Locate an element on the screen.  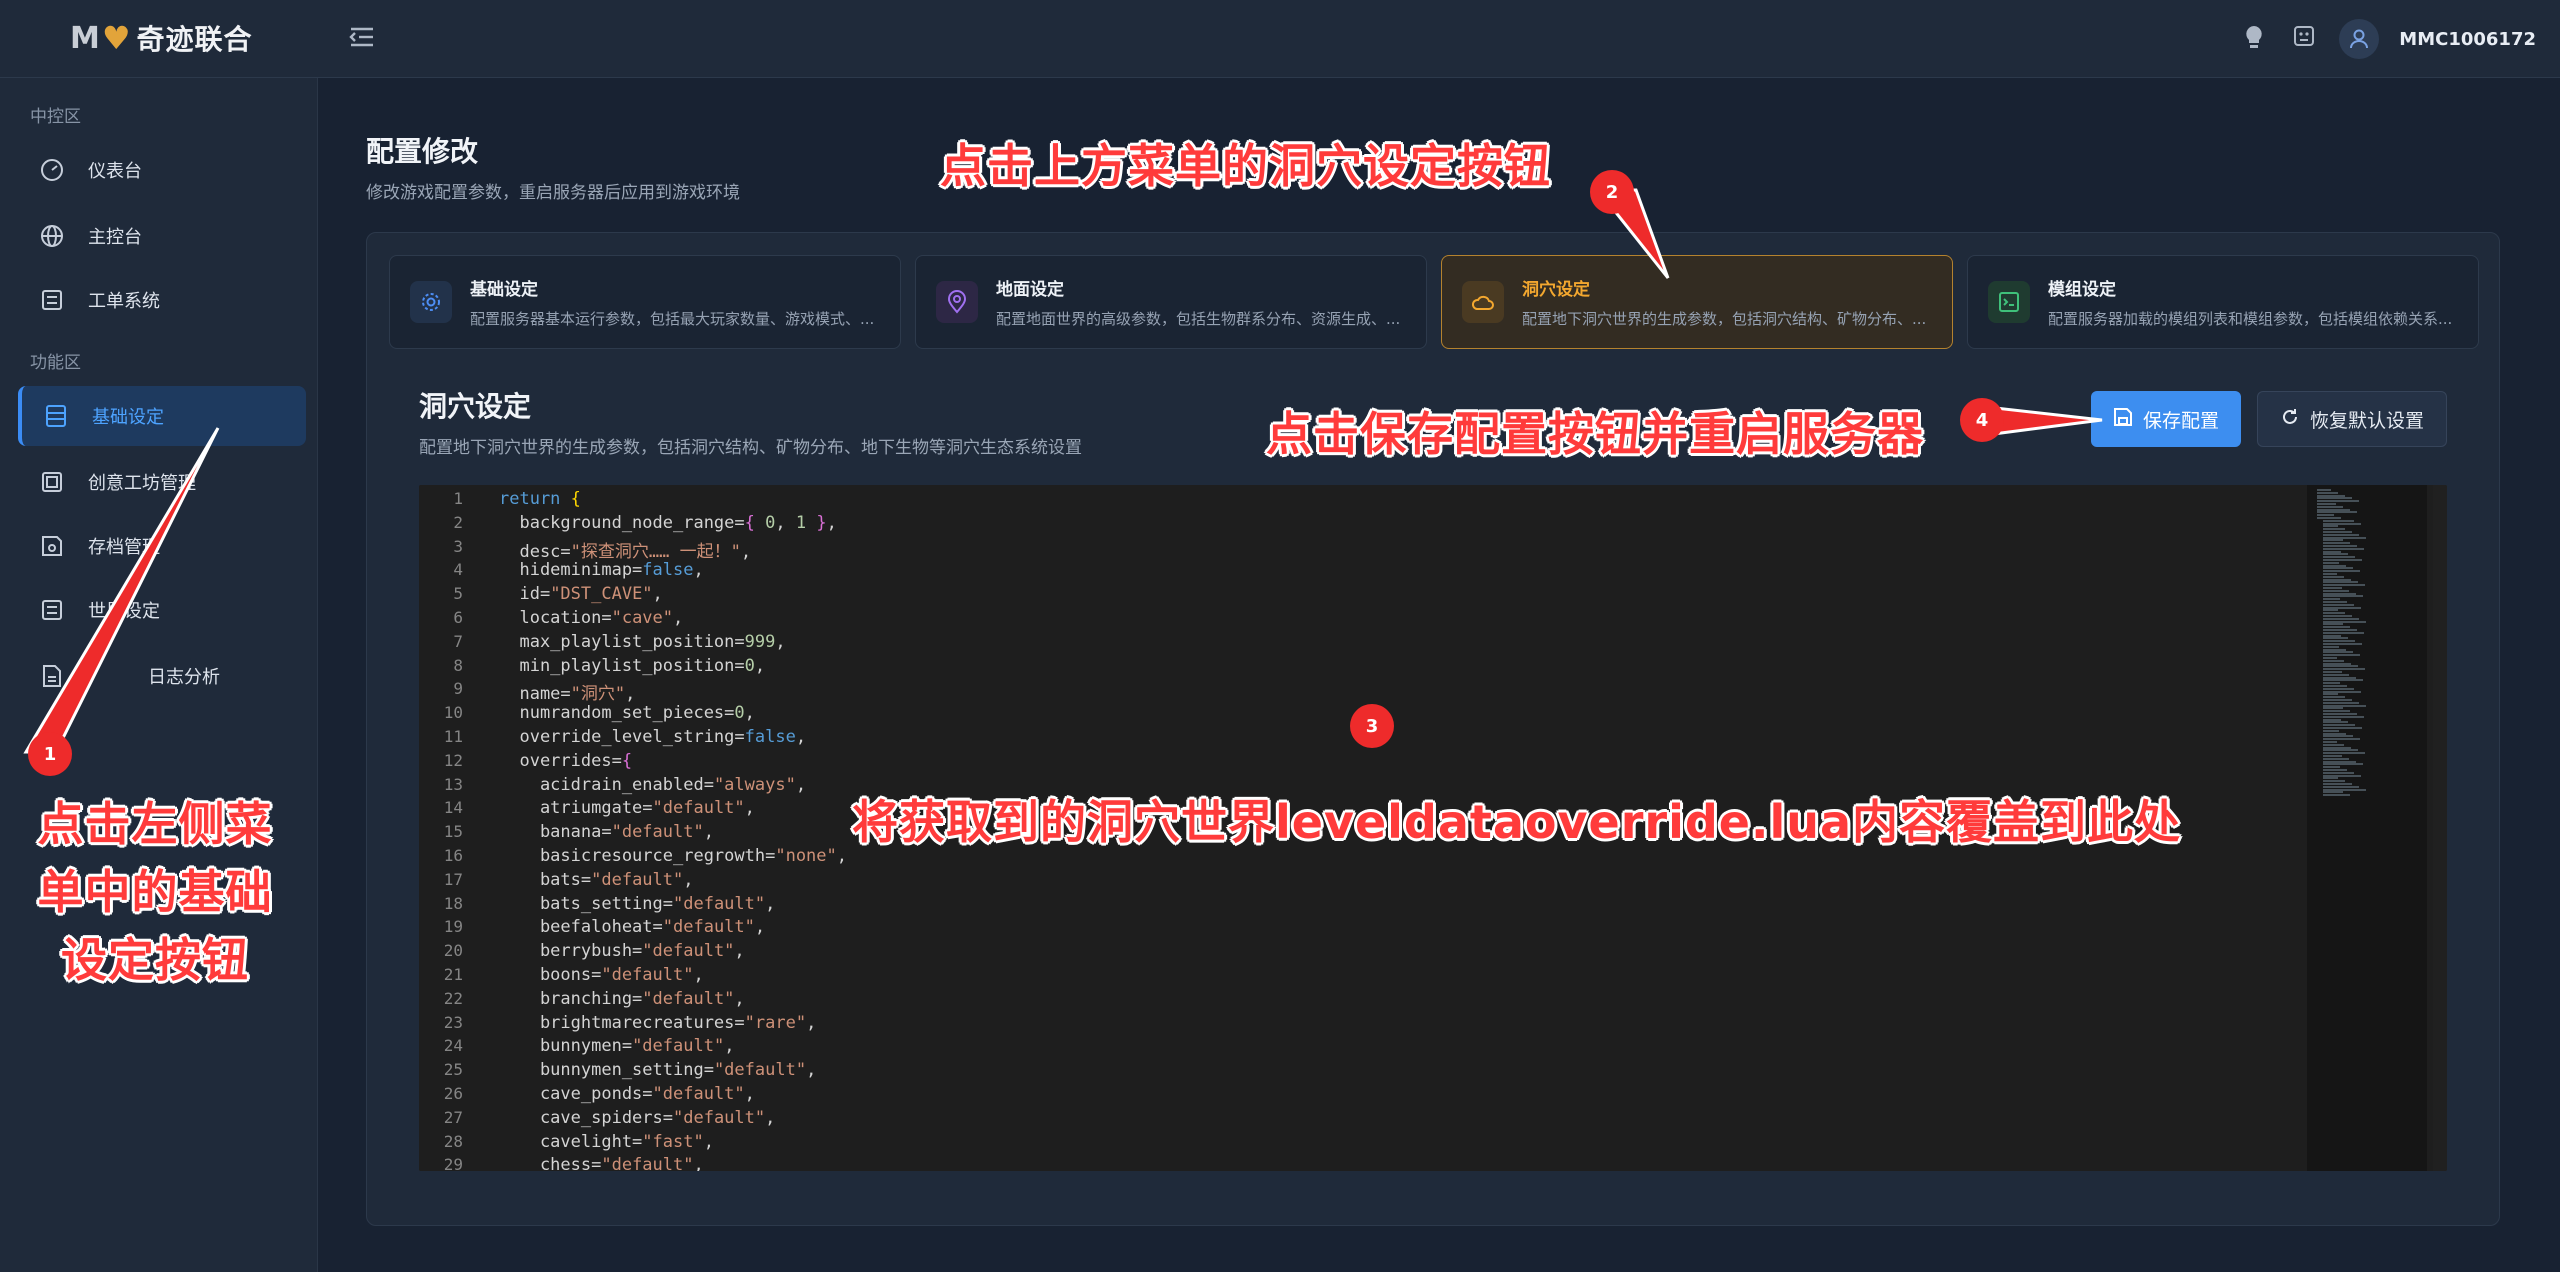
line-number: 18 is located at coordinates (453, 903).